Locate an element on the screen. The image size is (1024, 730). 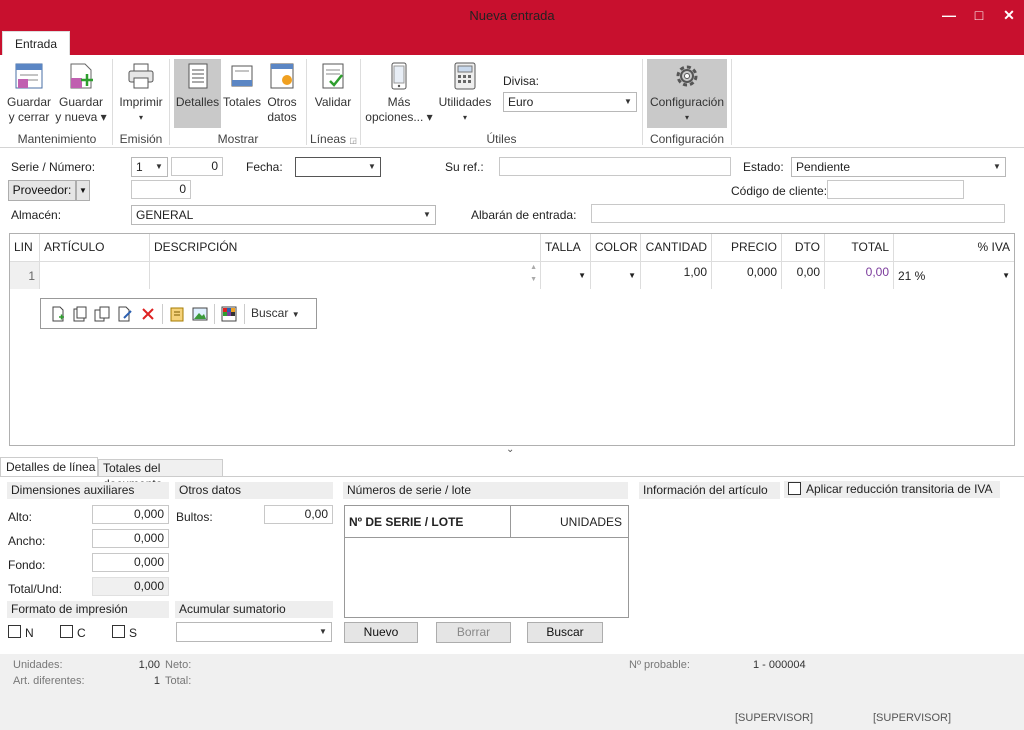
col-cantidad: CANTIDAD is located at coordinates (676, 247).